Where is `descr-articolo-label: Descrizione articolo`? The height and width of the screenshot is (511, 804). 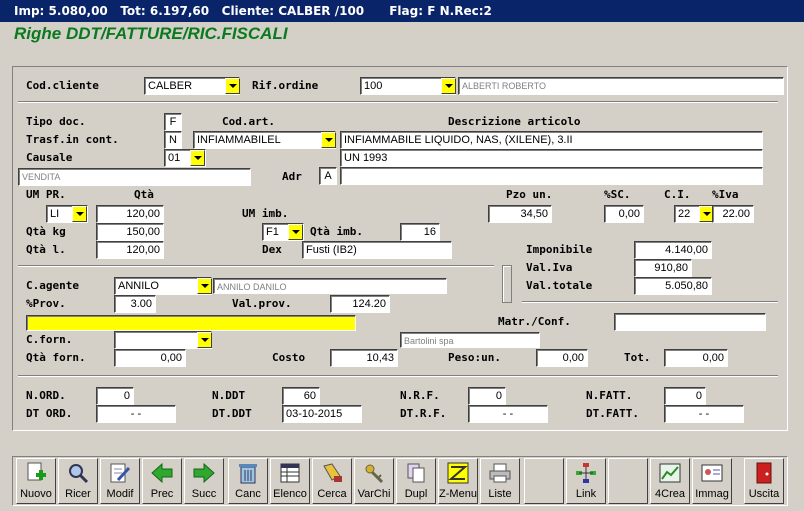 descr-articolo-label: Descrizione articolo is located at coordinates (514, 121).